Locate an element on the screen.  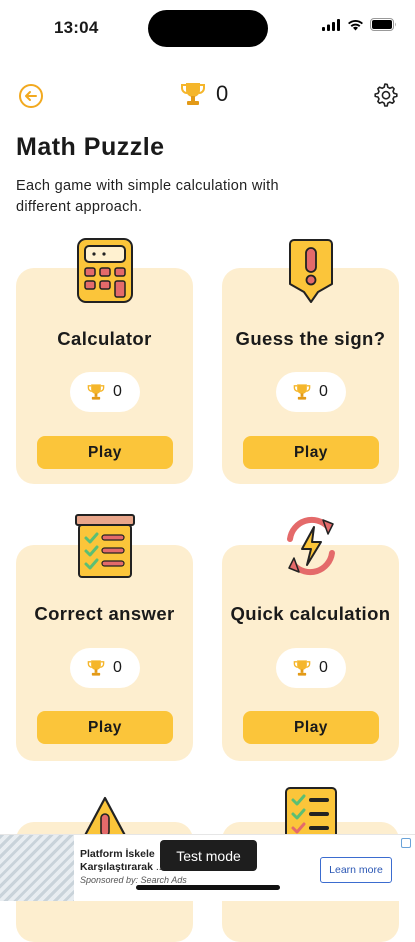
status-icons is located at coordinates (359, 24).